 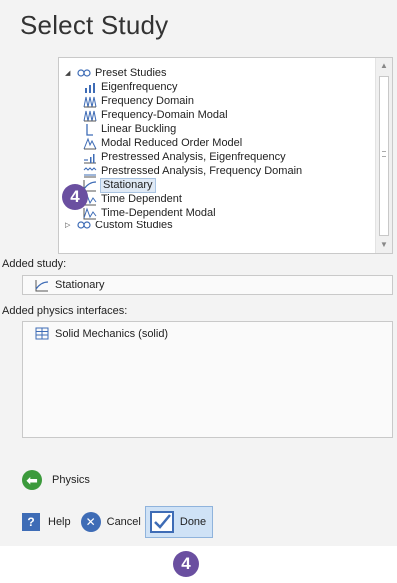 I want to click on added-physics-label: Added physics interfaces:, so click(x=65, y=311).